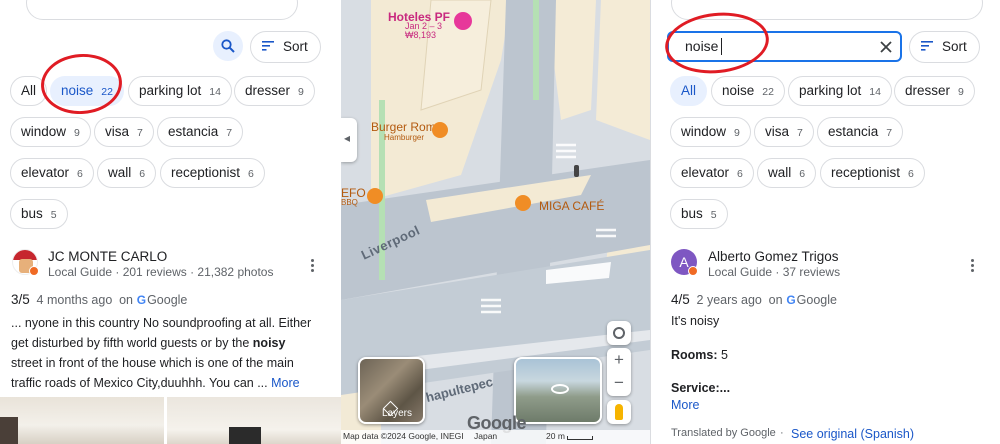  What do you see at coordinates (268, 46) in the screenshot?
I see `sort-icon` at bounding box center [268, 46].